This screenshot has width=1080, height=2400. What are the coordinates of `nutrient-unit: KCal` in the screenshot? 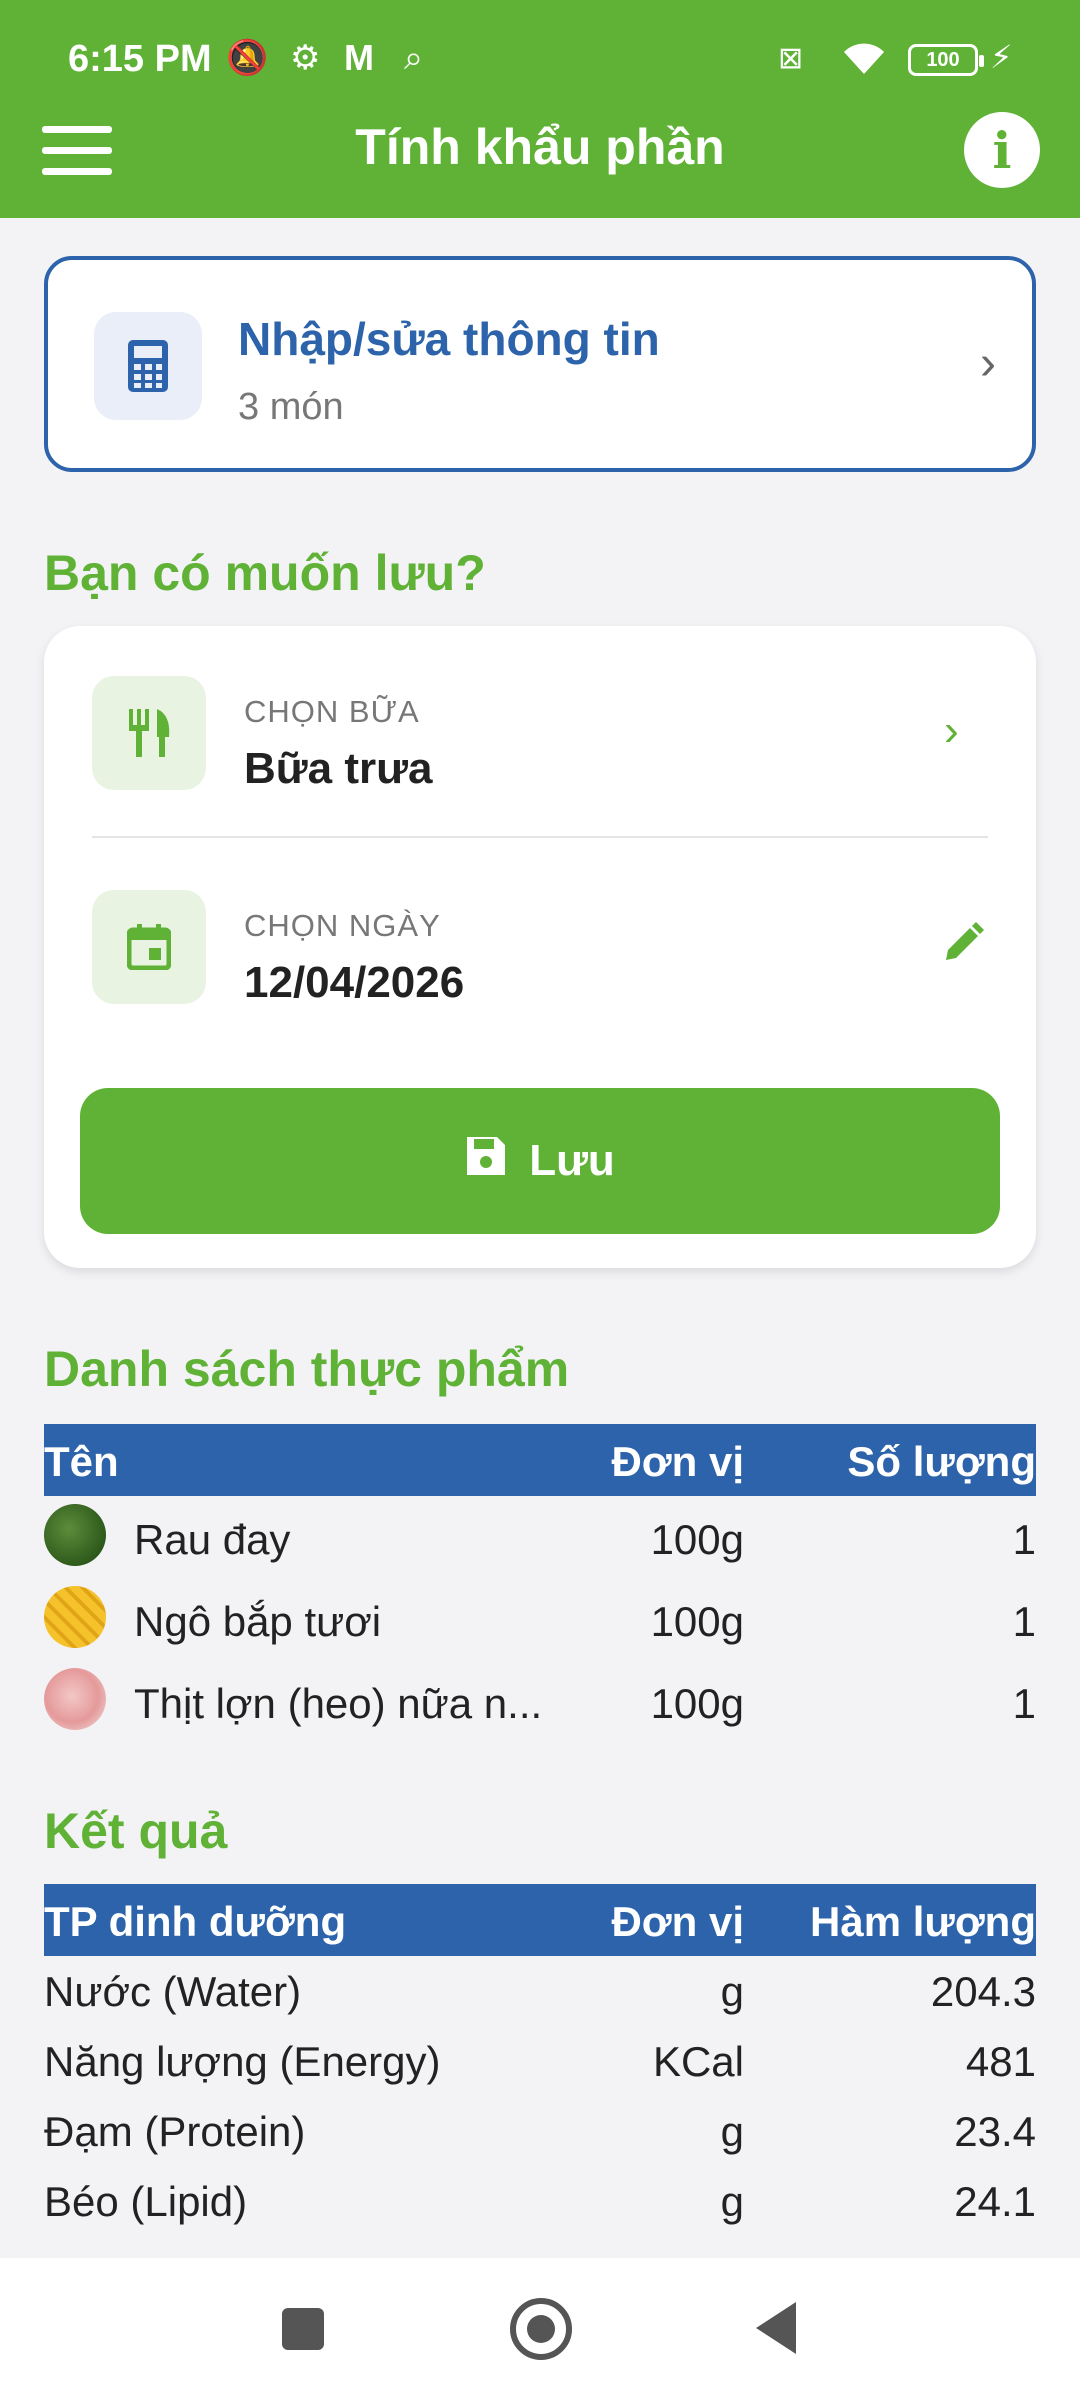 It's located at (698, 2061).